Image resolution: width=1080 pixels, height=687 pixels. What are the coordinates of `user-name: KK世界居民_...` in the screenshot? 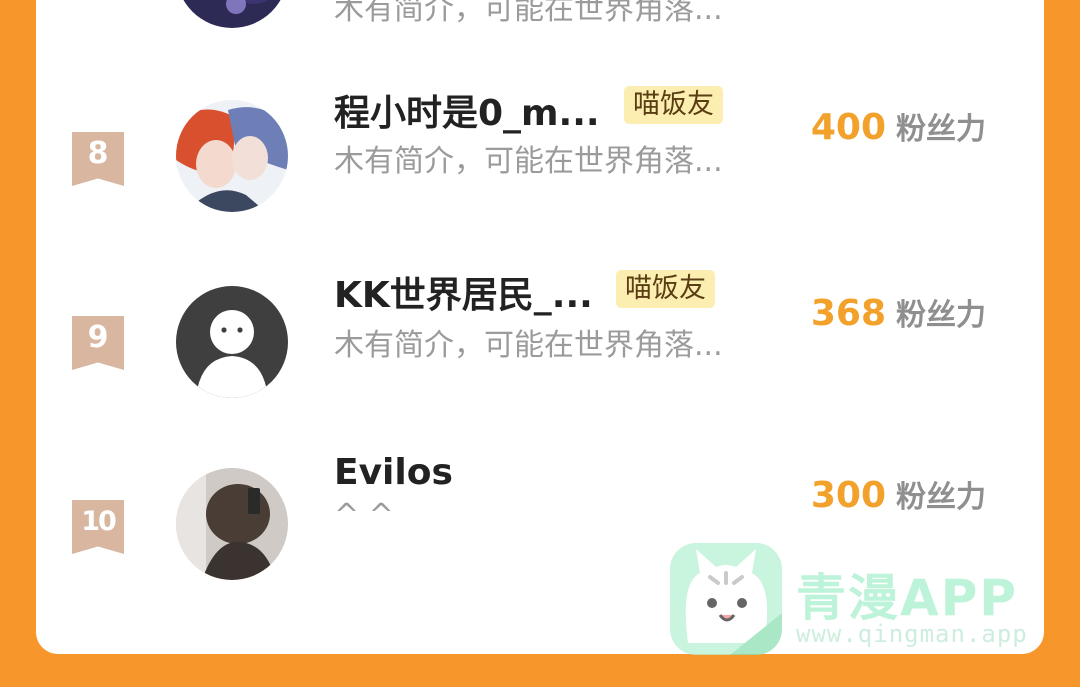 It's located at (463, 292).